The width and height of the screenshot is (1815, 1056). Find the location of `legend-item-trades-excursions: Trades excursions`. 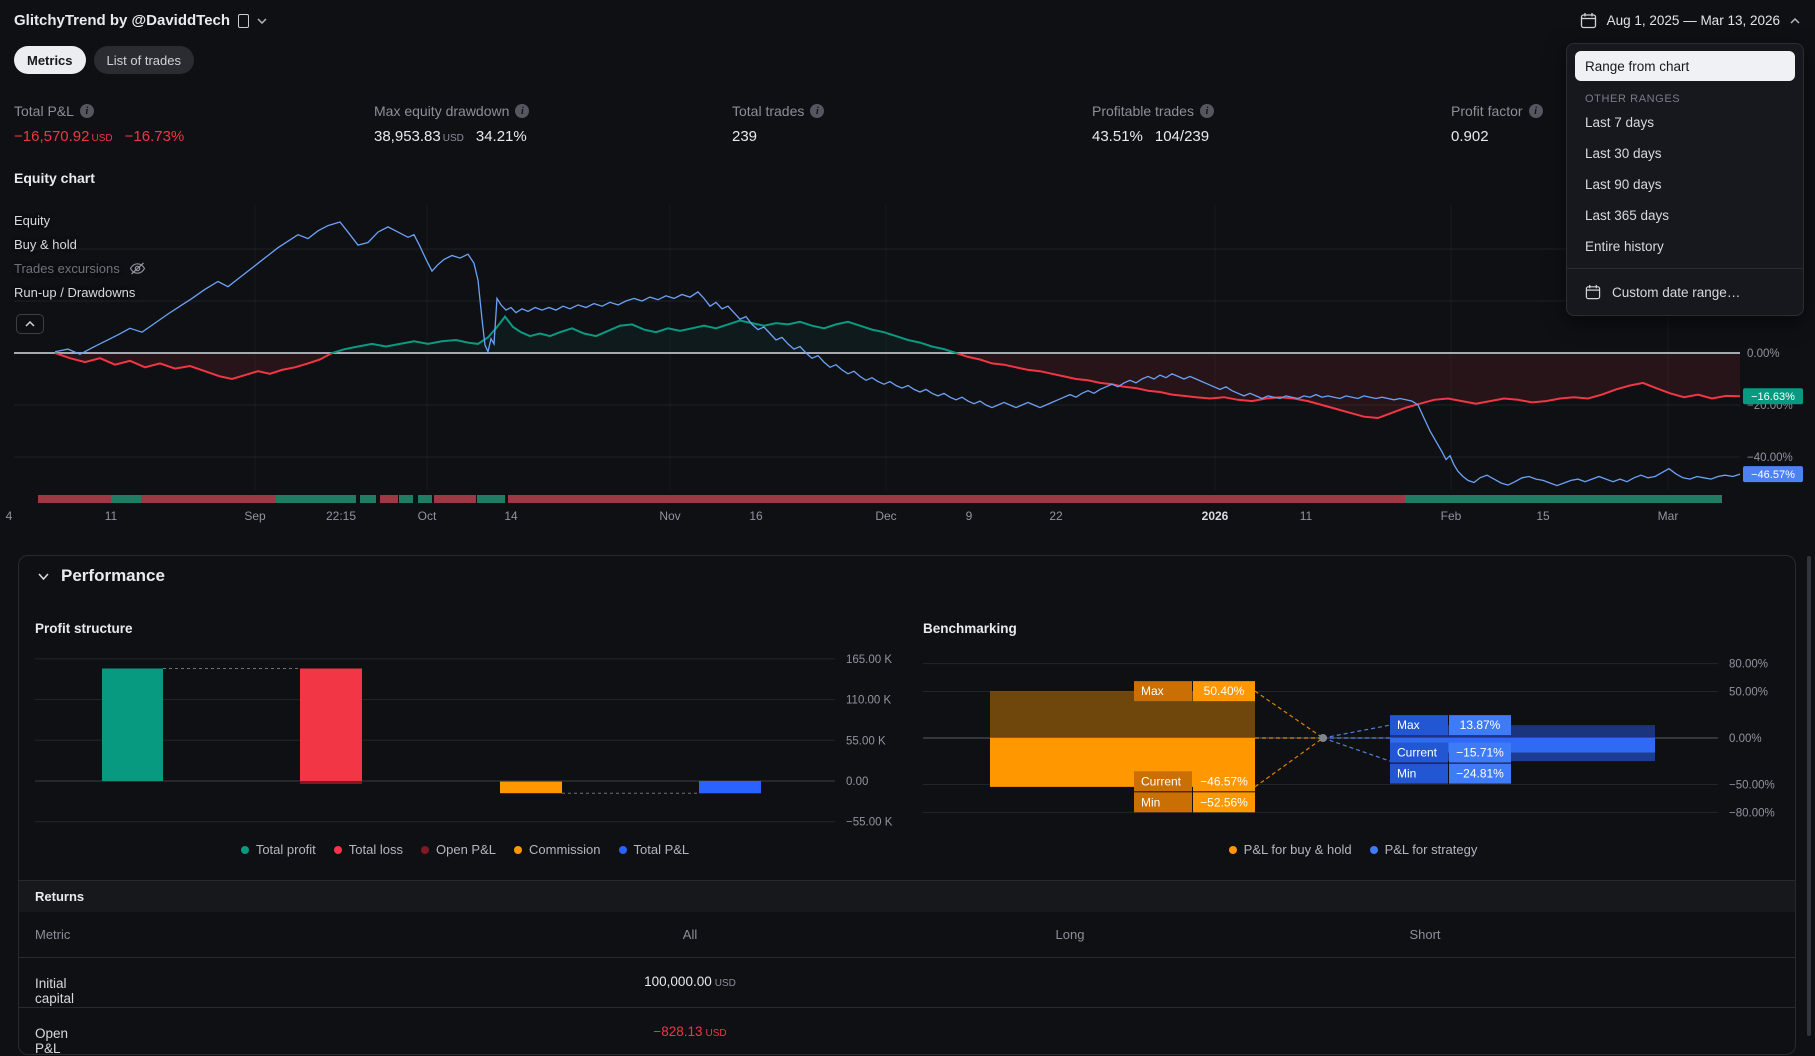

legend-item-trades-excursions: Trades excursions is located at coordinates (80, 268).